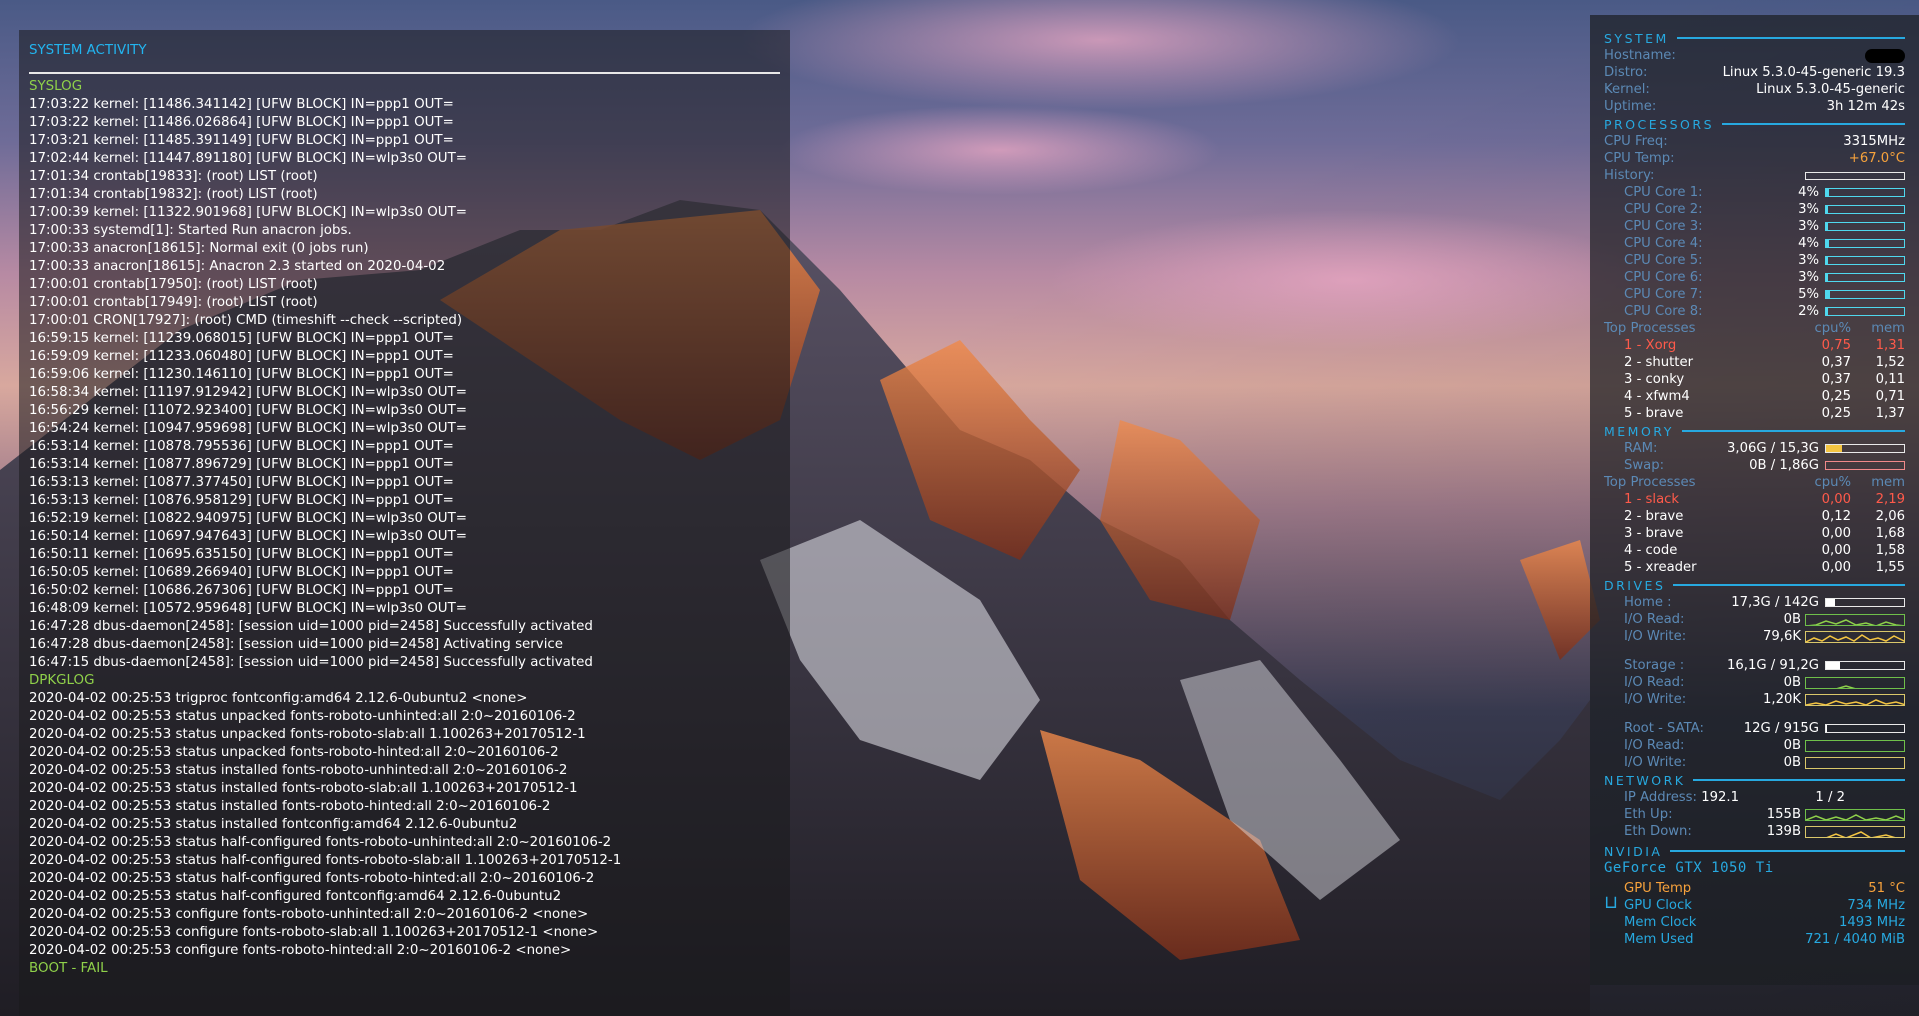 The height and width of the screenshot is (1016, 1919). What do you see at coordinates (1890, 516) in the screenshot?
I see `process-mem: 2,06` at bounding box center [1890, 516].